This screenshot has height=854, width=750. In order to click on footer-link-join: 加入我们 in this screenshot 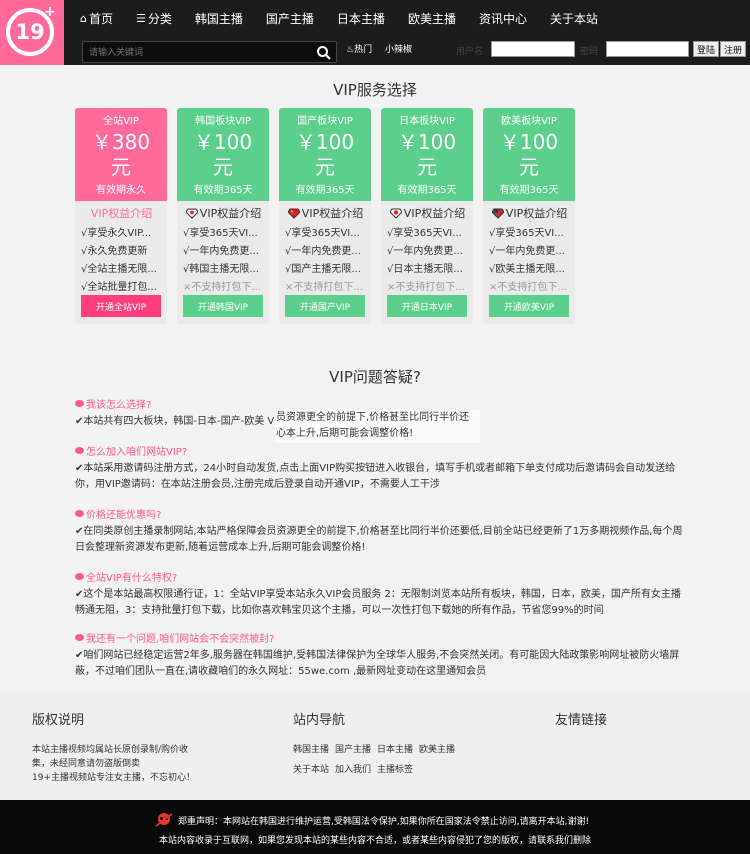, I will do `click(353, 770)`.